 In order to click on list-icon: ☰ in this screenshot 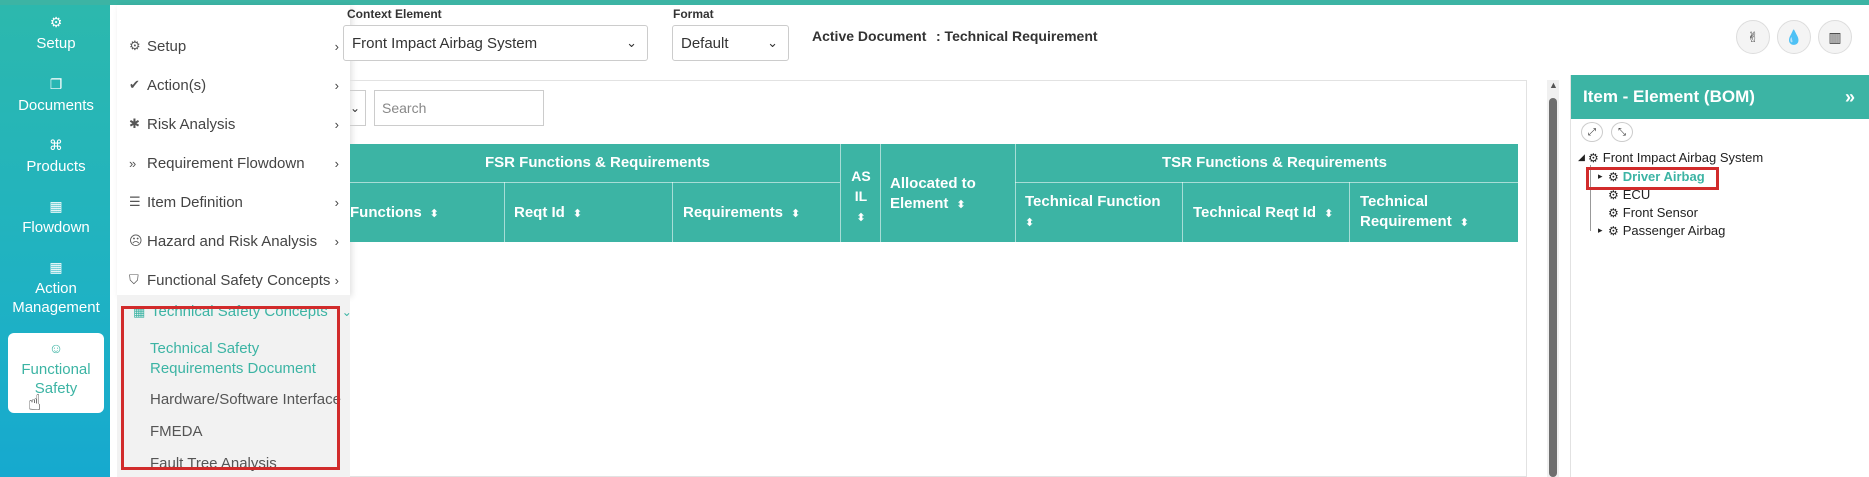, I will do `click(135, 201)`.